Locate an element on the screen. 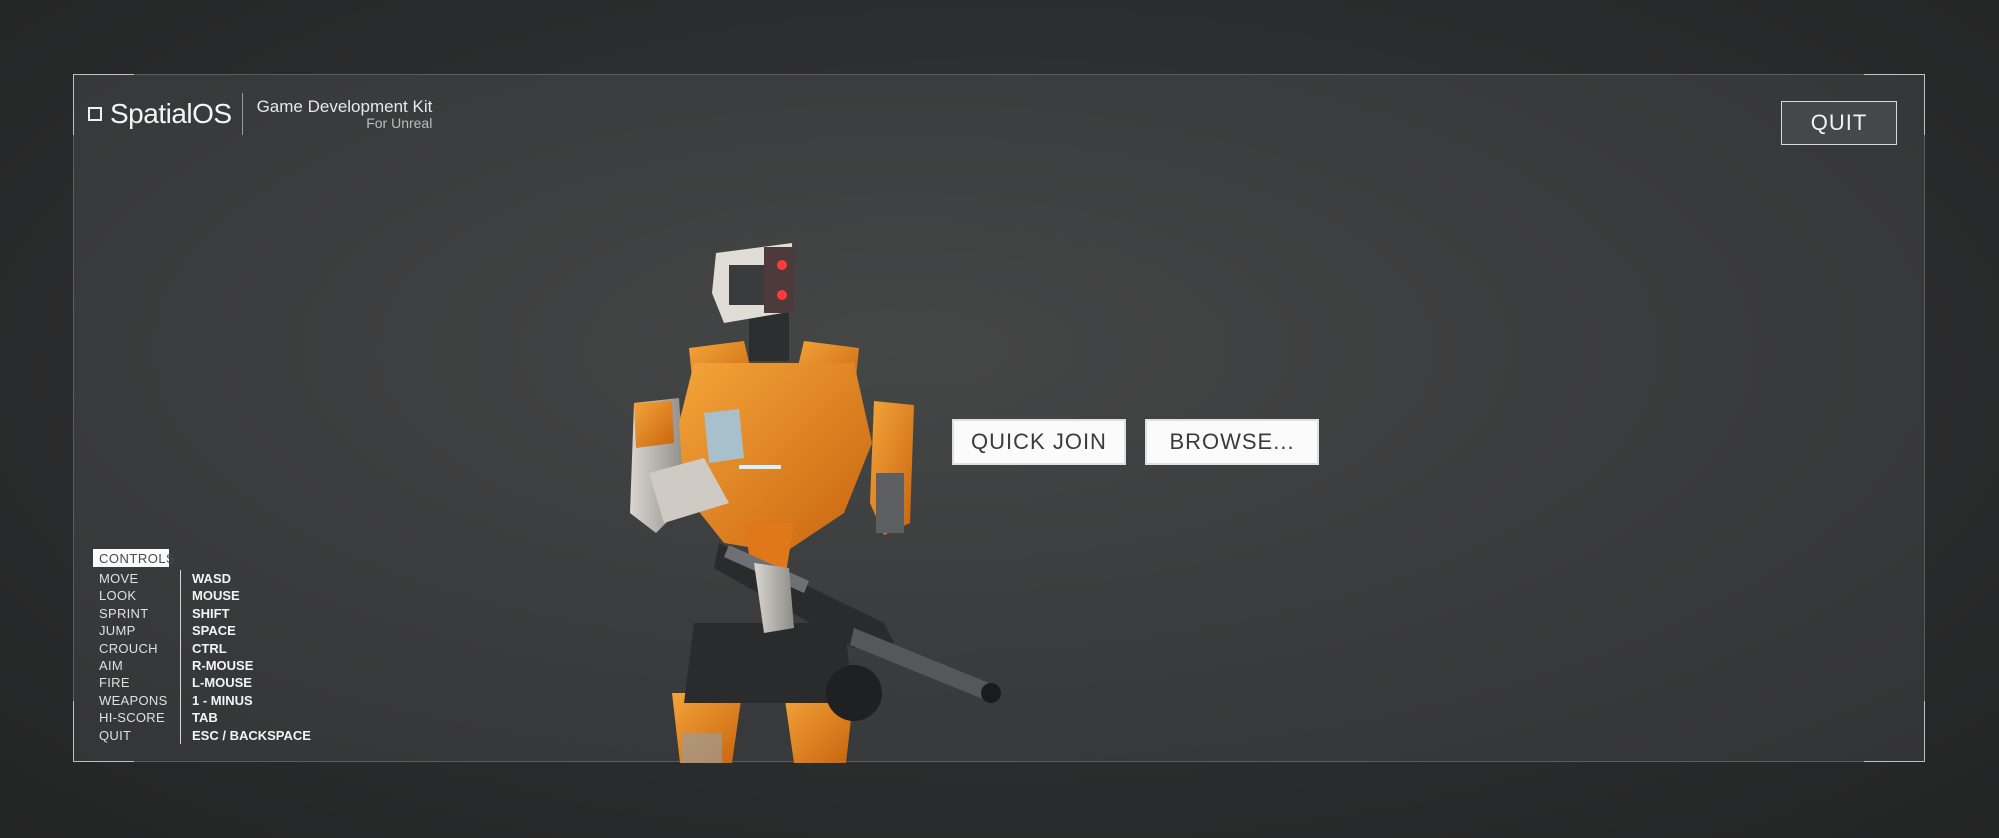 Image resolution: width=1999 pixels, height=838 pixels. control-action: FIRE is located at coordinates (114, 683).